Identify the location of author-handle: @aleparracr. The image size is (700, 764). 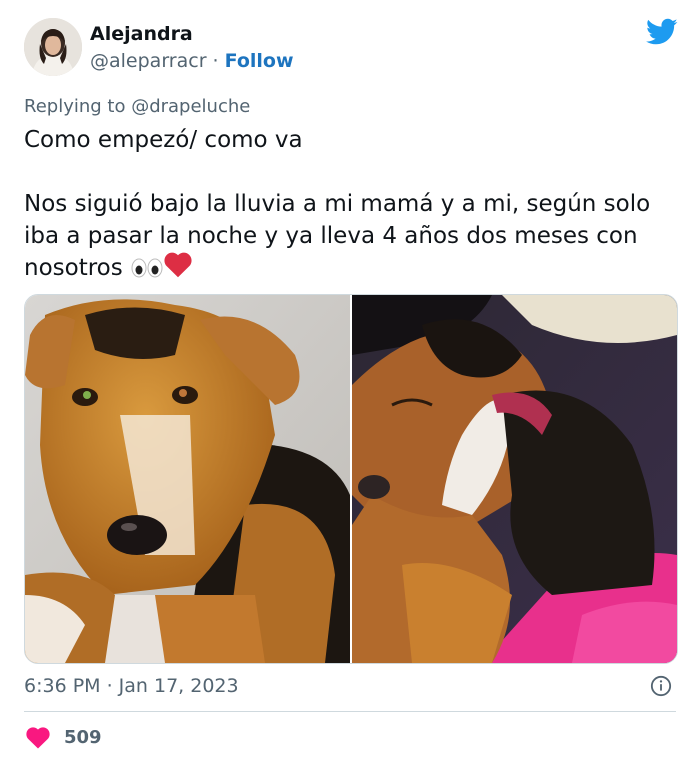
(148, 61).